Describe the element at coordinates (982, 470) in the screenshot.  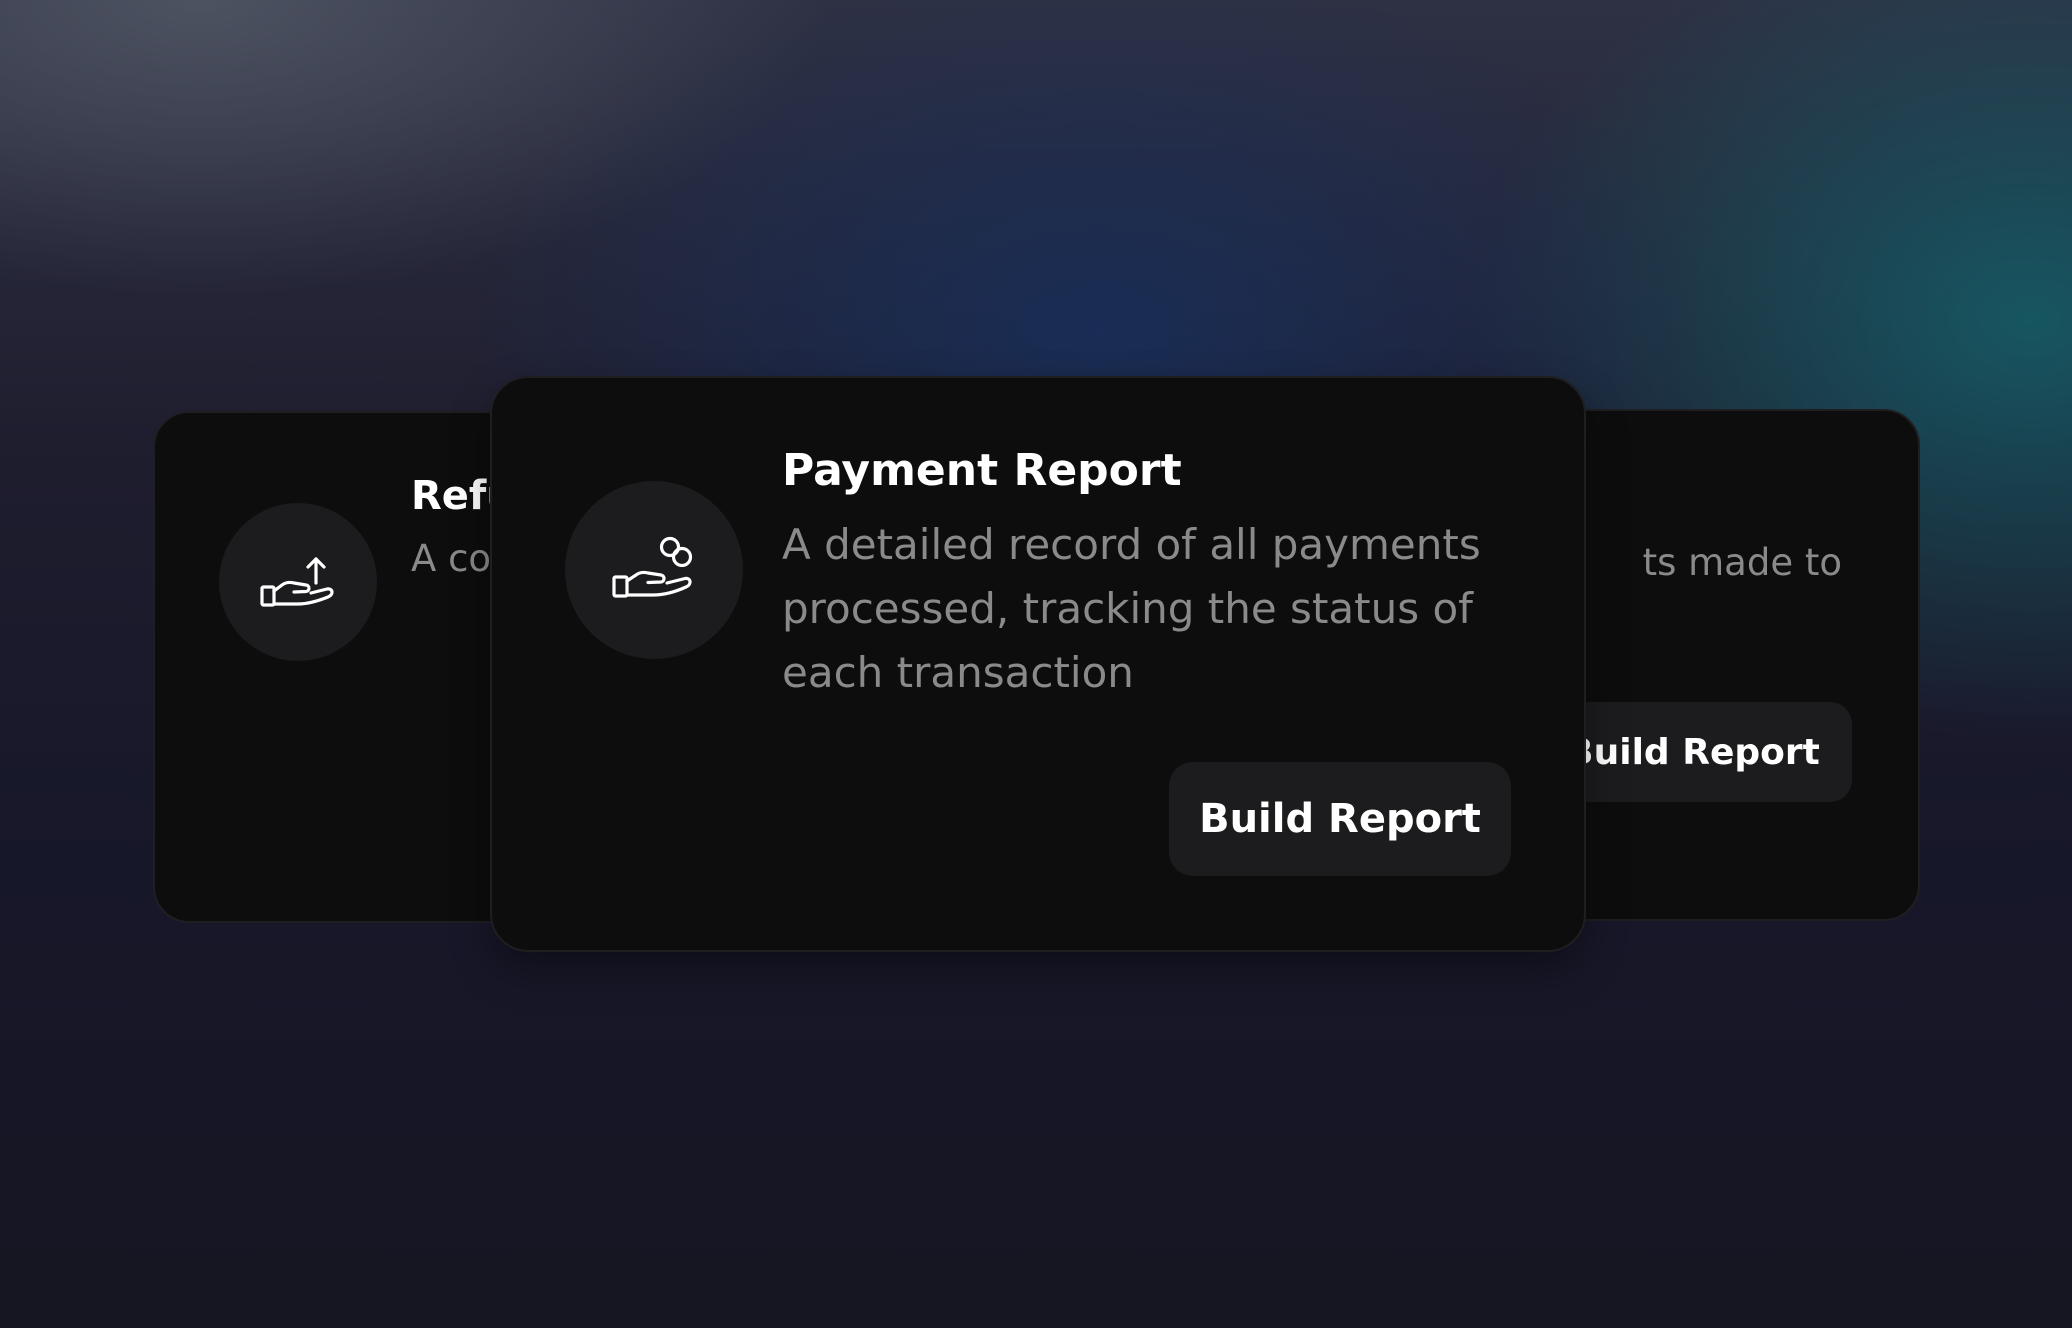
I see `payment-report-title: Payment Report` at that location.